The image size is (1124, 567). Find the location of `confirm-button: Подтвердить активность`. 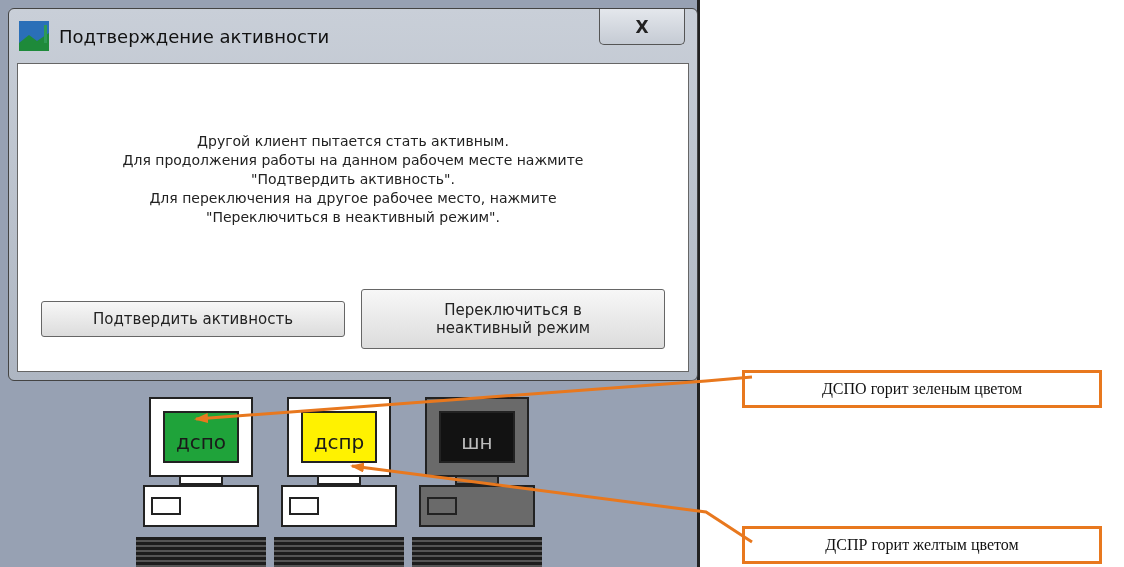

confirm-button: Подтвердить активность is located at coordinates (193, 319).